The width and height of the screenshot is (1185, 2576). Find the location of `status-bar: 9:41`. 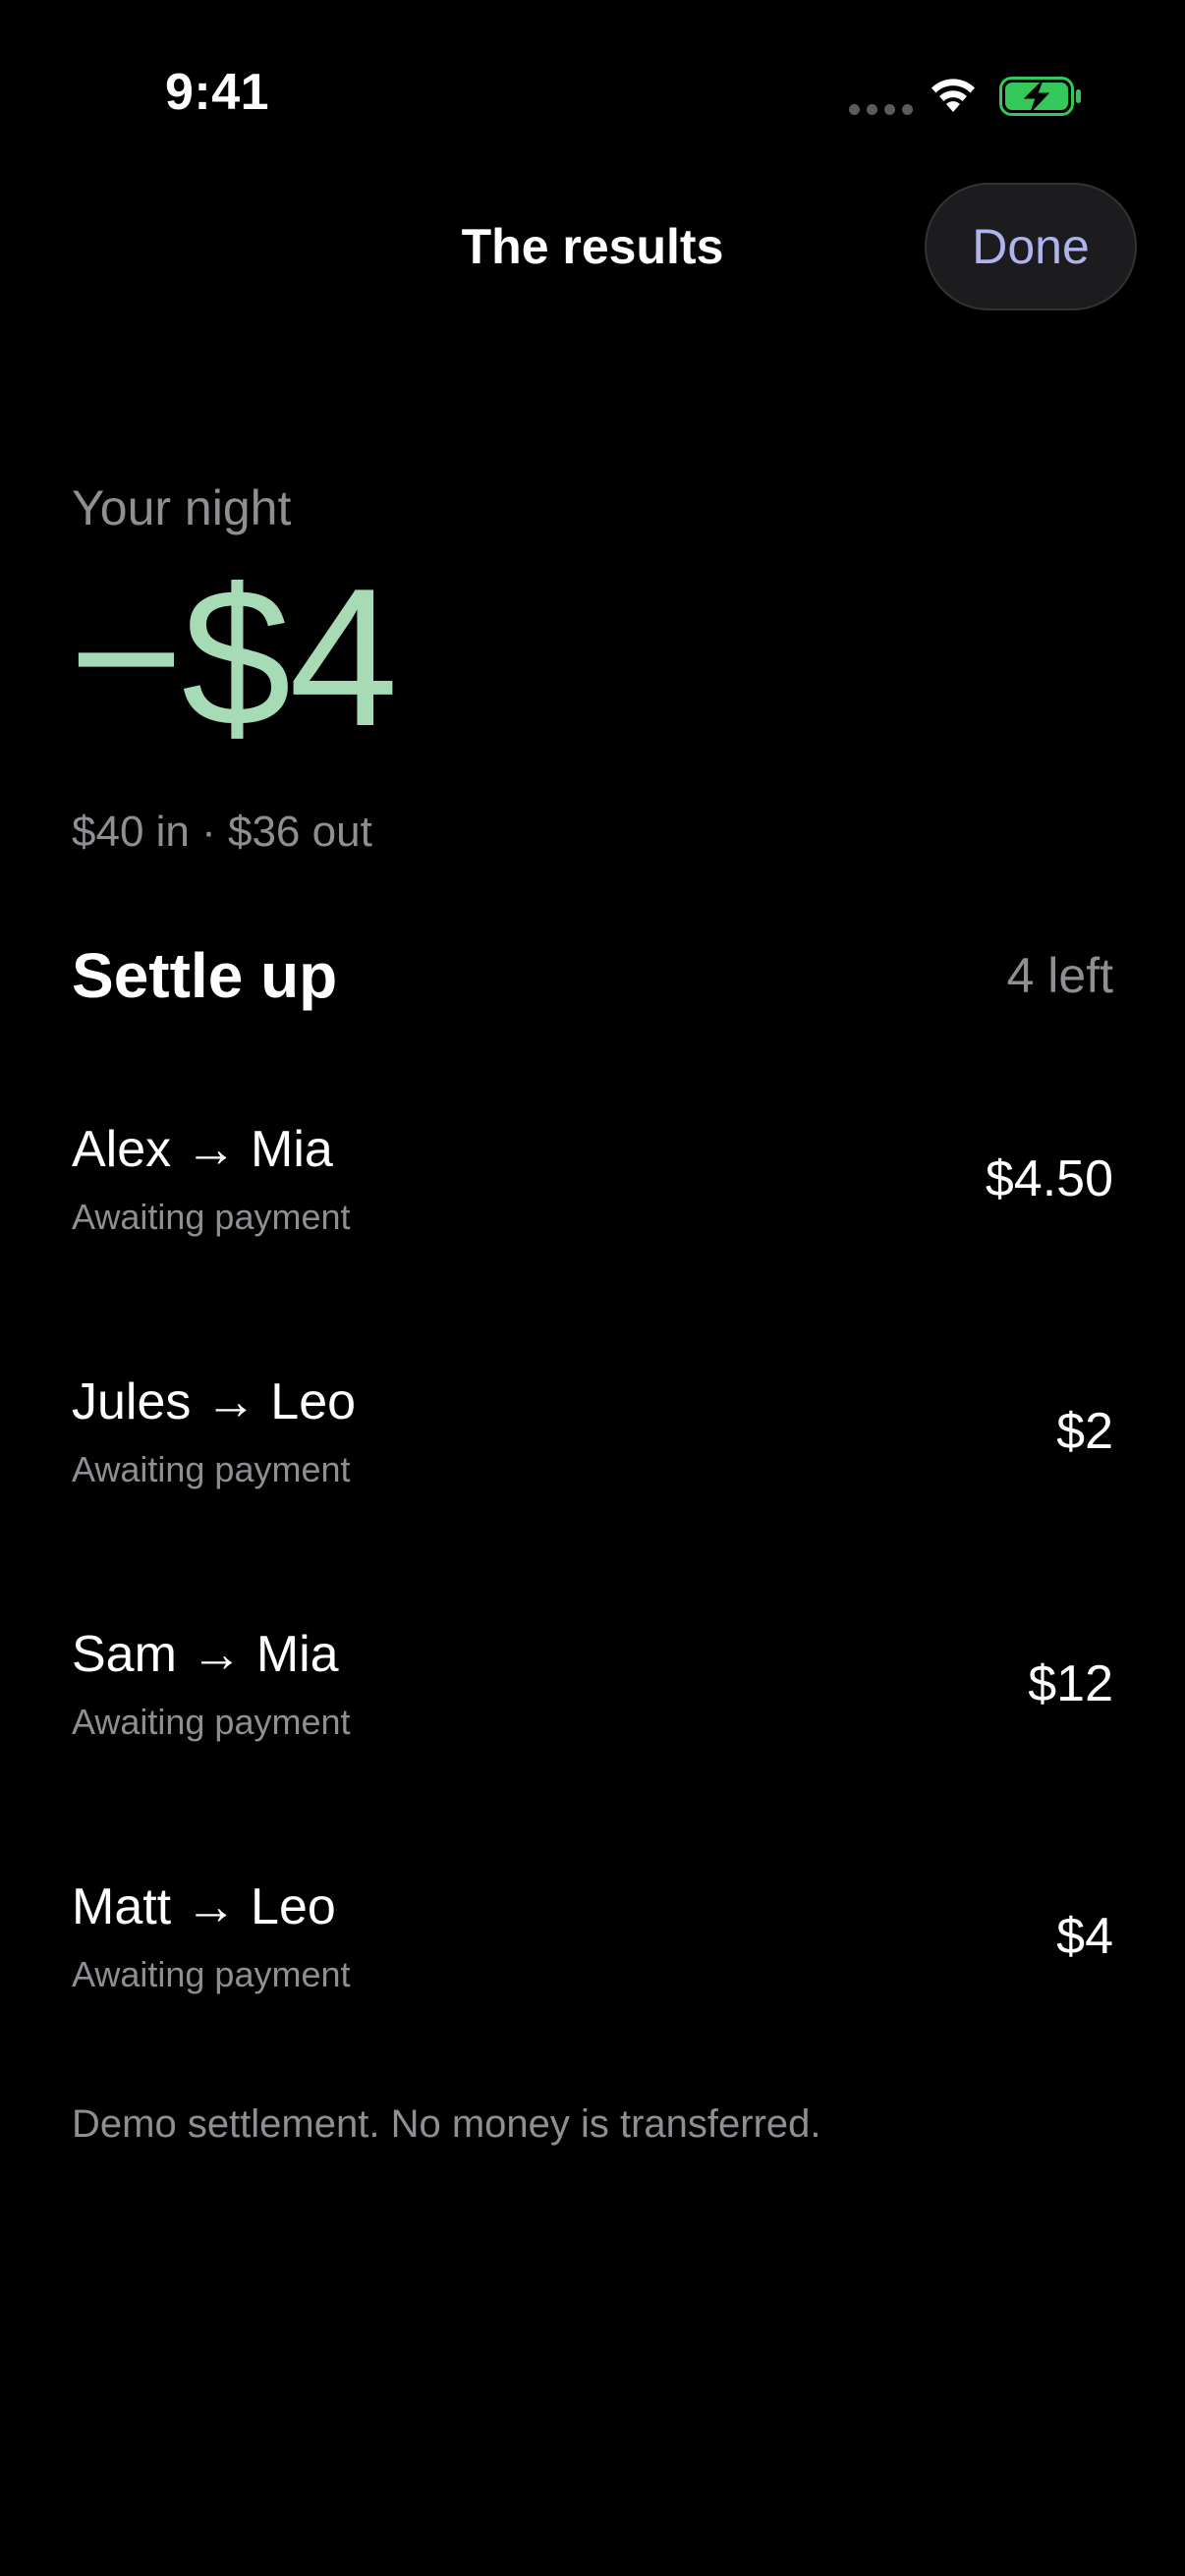

status-bar: 9:41 is located at coordinates (592, 93).